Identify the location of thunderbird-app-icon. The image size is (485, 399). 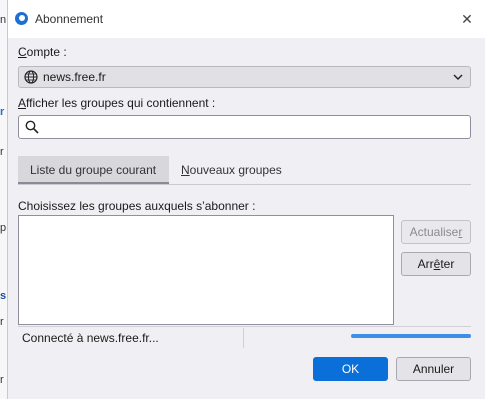
(21, 18).